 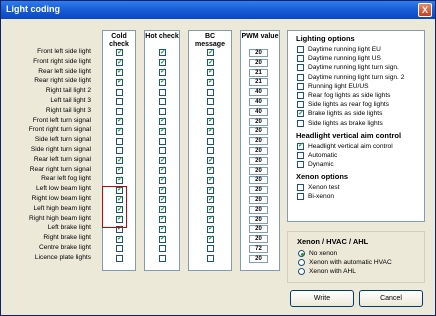 I want to click on cancel-button: Cancel, so click(x=391, y=298).